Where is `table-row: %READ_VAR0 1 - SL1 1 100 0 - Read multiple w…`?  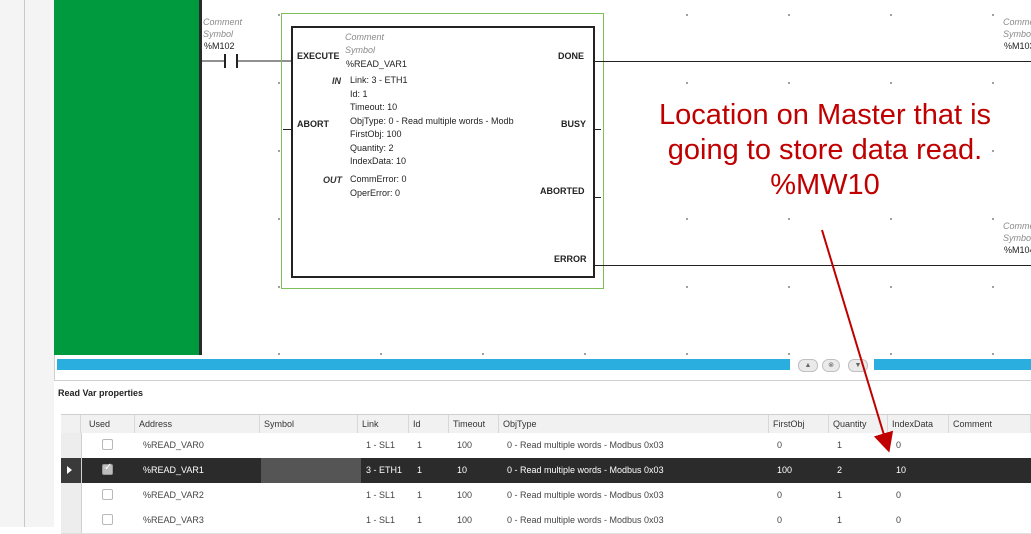 table-row: %READ_VAR0 1 - SL1 1 100 0 - Read multiple w… is located at coordinates (546, 446).